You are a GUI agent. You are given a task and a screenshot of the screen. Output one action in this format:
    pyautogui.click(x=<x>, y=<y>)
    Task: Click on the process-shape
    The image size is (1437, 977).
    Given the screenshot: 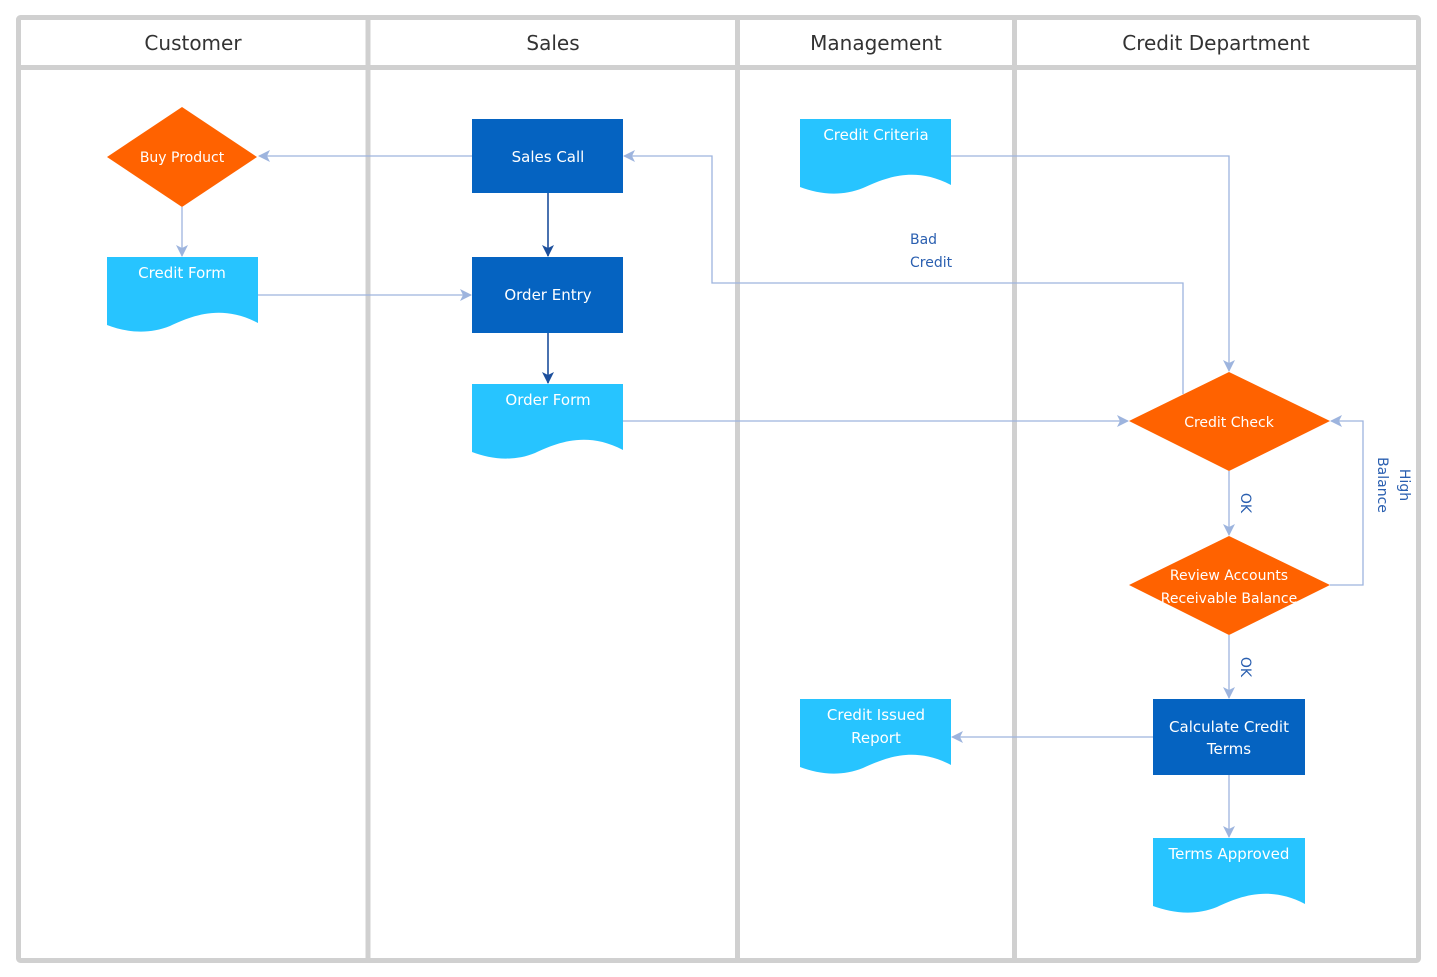 What is the action you would take?
    pyautogui.click(x=1229, y=737)
    